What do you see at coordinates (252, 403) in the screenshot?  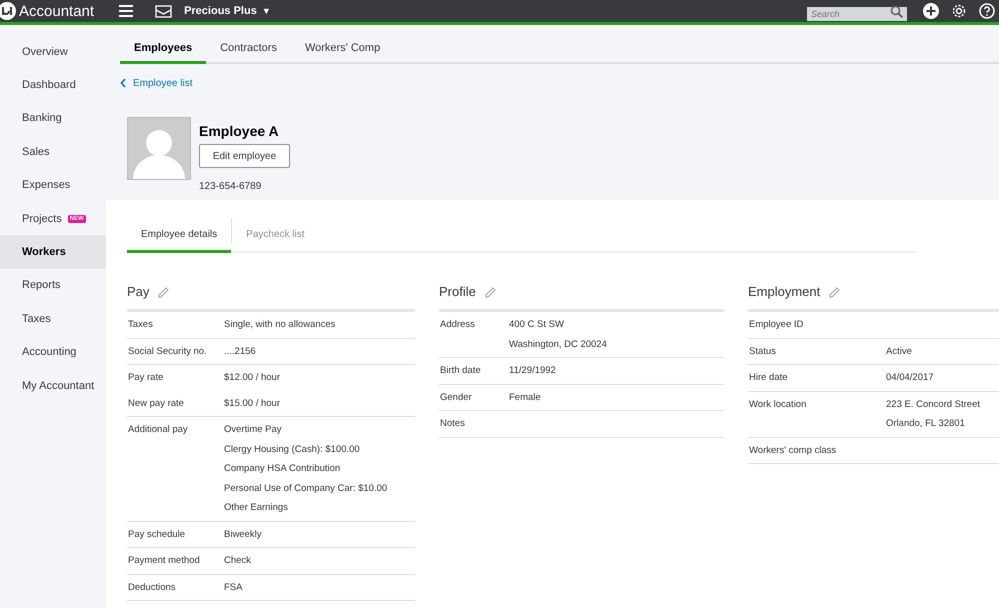 I see `field-value: $15.00 / hour` at bounding box center [252, 403].